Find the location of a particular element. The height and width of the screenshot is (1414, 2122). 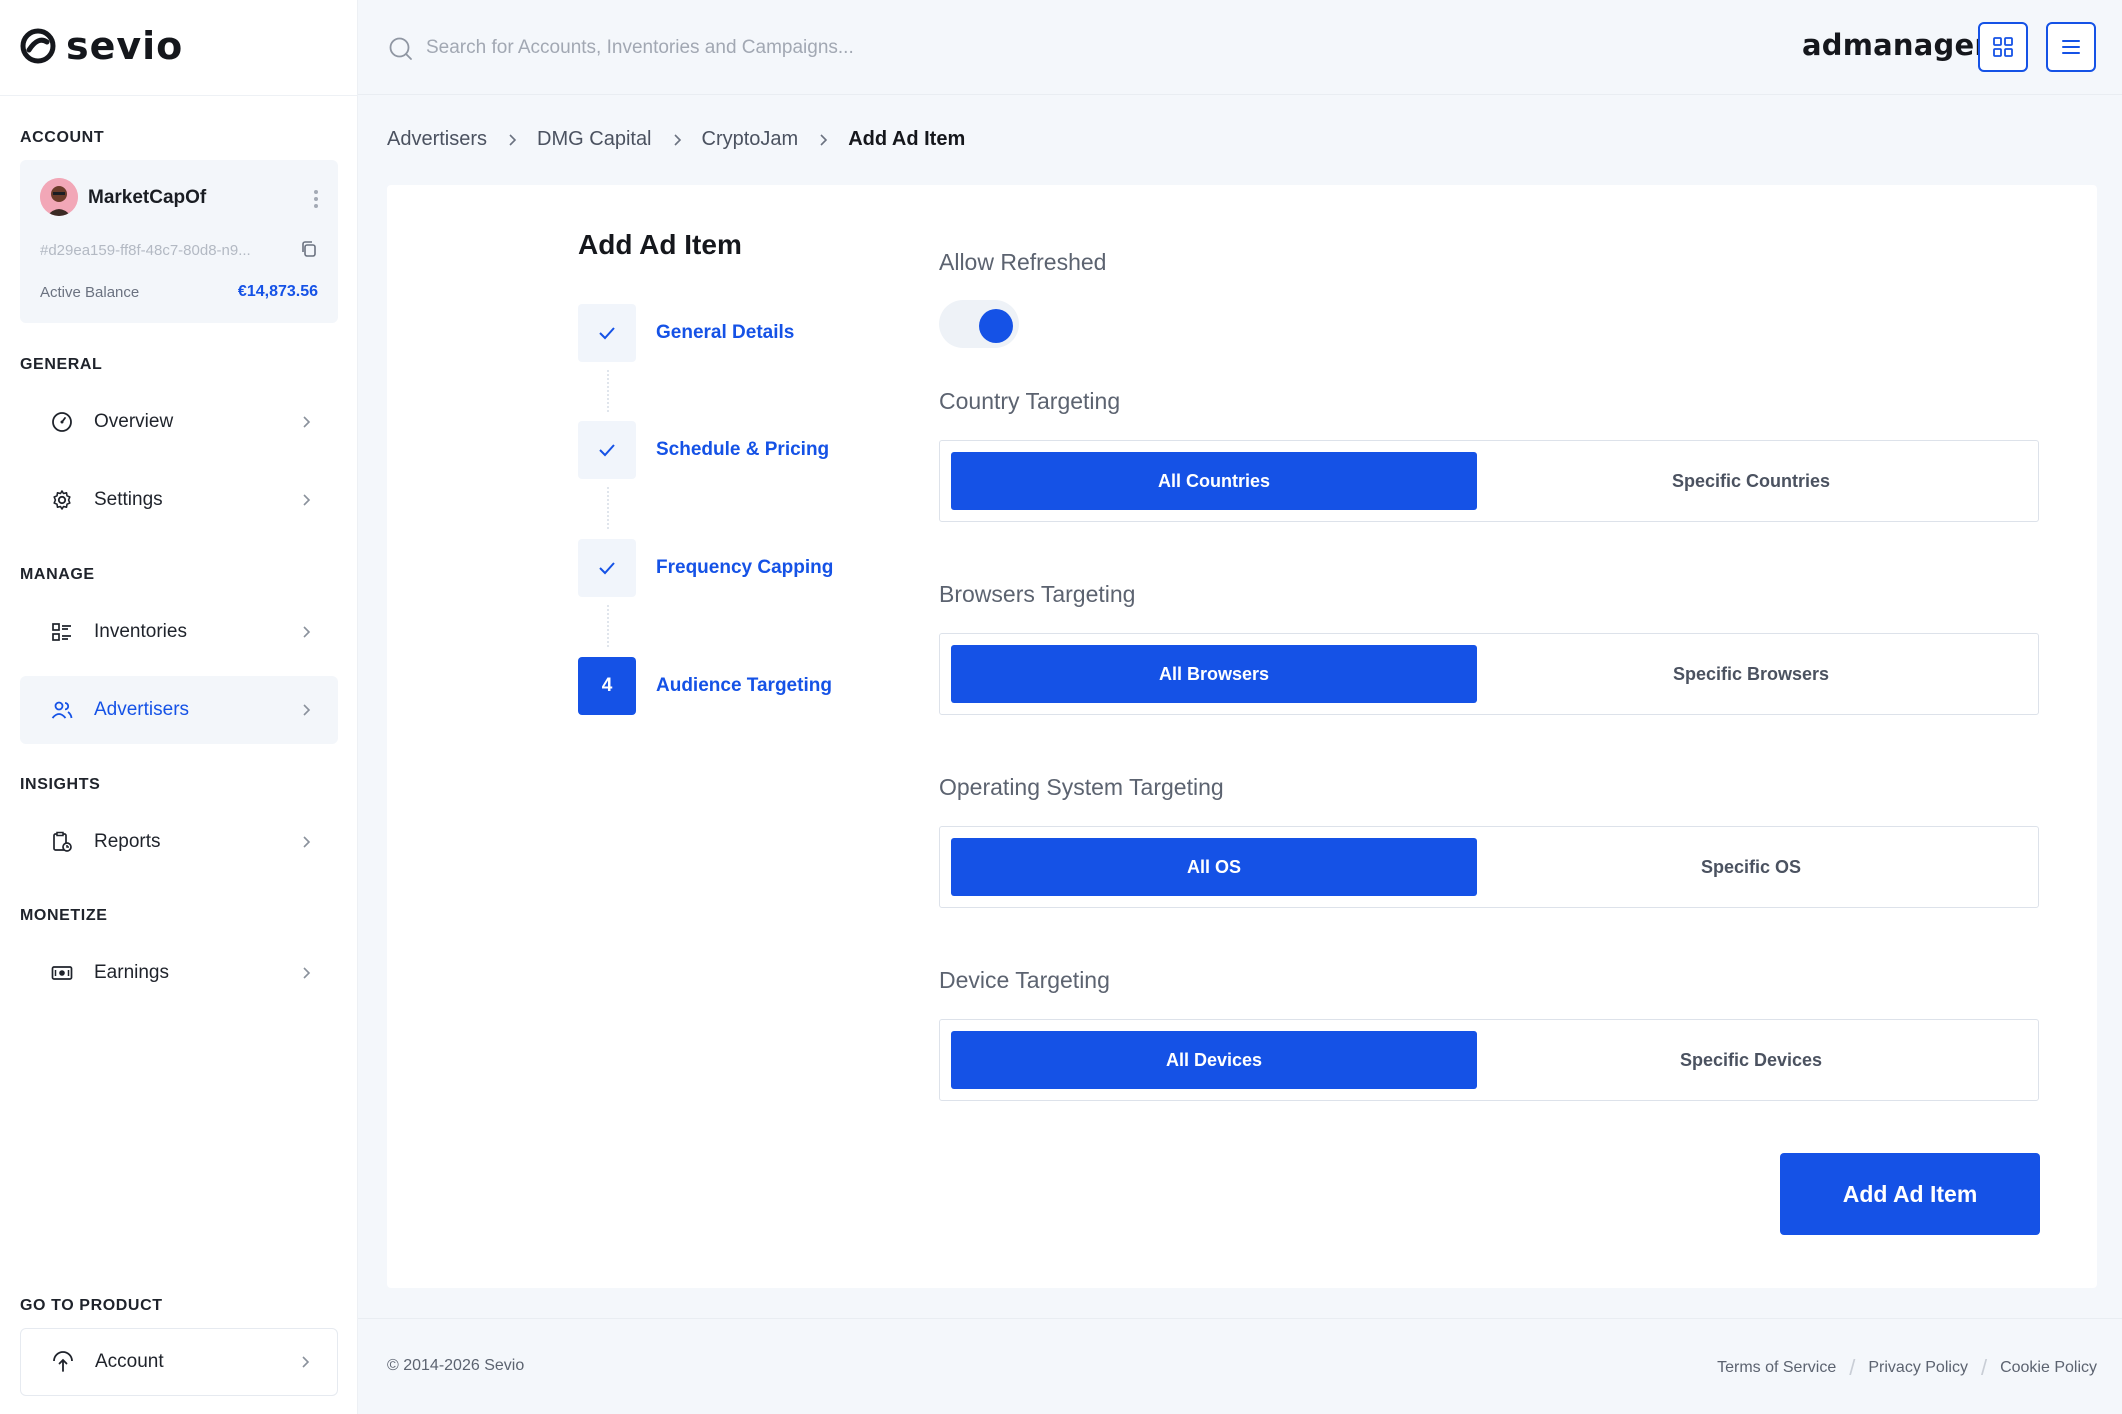

breadcrumb-advertisers: Advertisers is located at coordinates (437, 139).